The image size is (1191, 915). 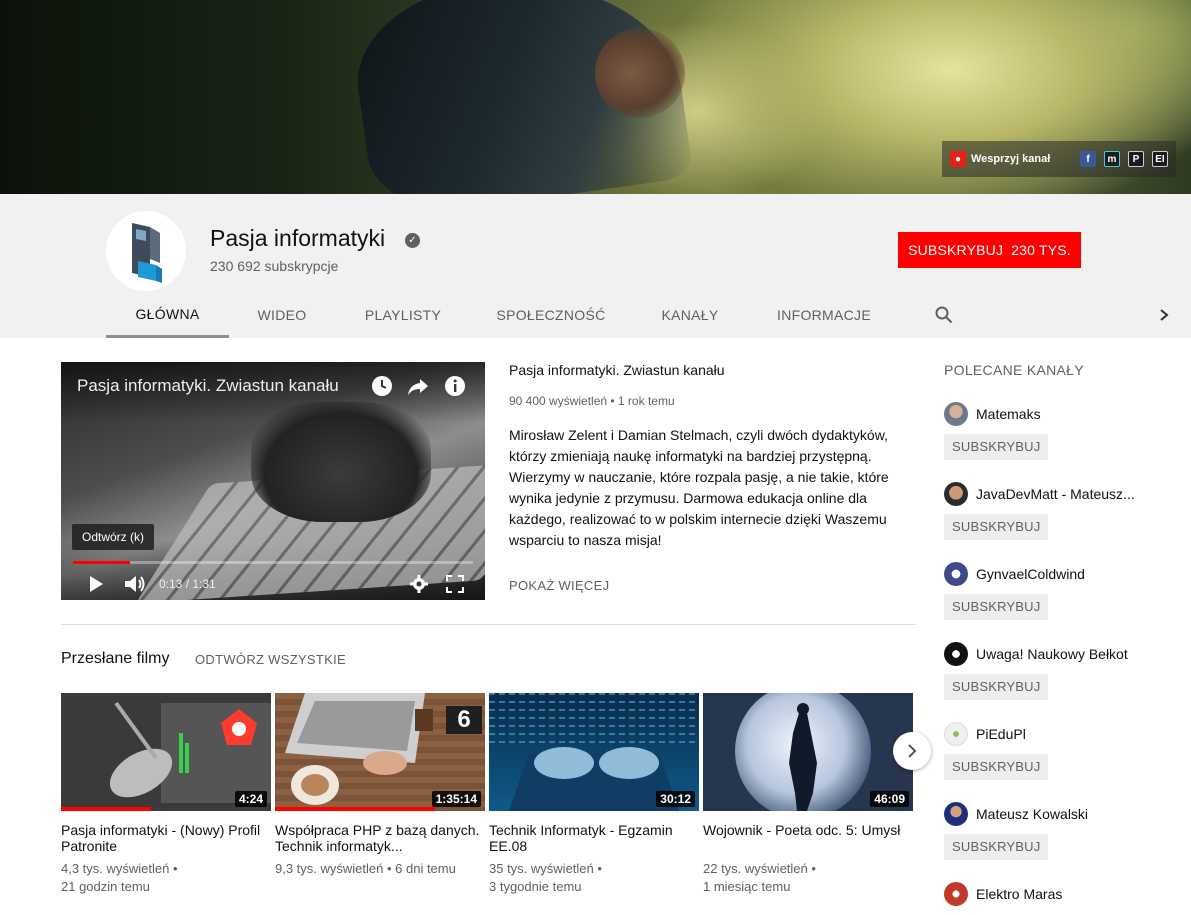 What do you see at coordinates (102, 562) in the screenshot?
I see `progress-fill` at bounding box center [102, 562].